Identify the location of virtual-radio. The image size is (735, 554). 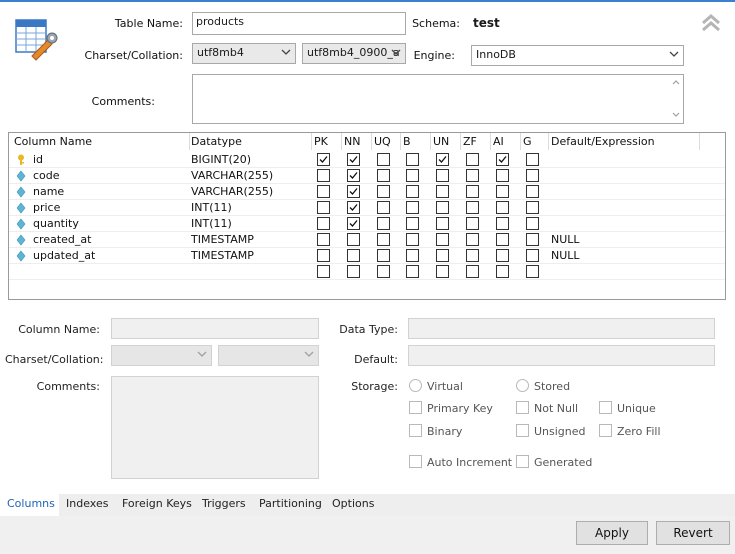
(415, 385).